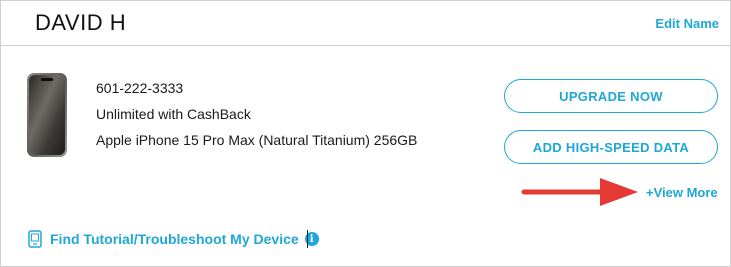  What do you see at coordinates (611, 96) in the screenshot?
I see `upgrade-now-button: UPGRADE NOW` at bounding box center [611, 96].